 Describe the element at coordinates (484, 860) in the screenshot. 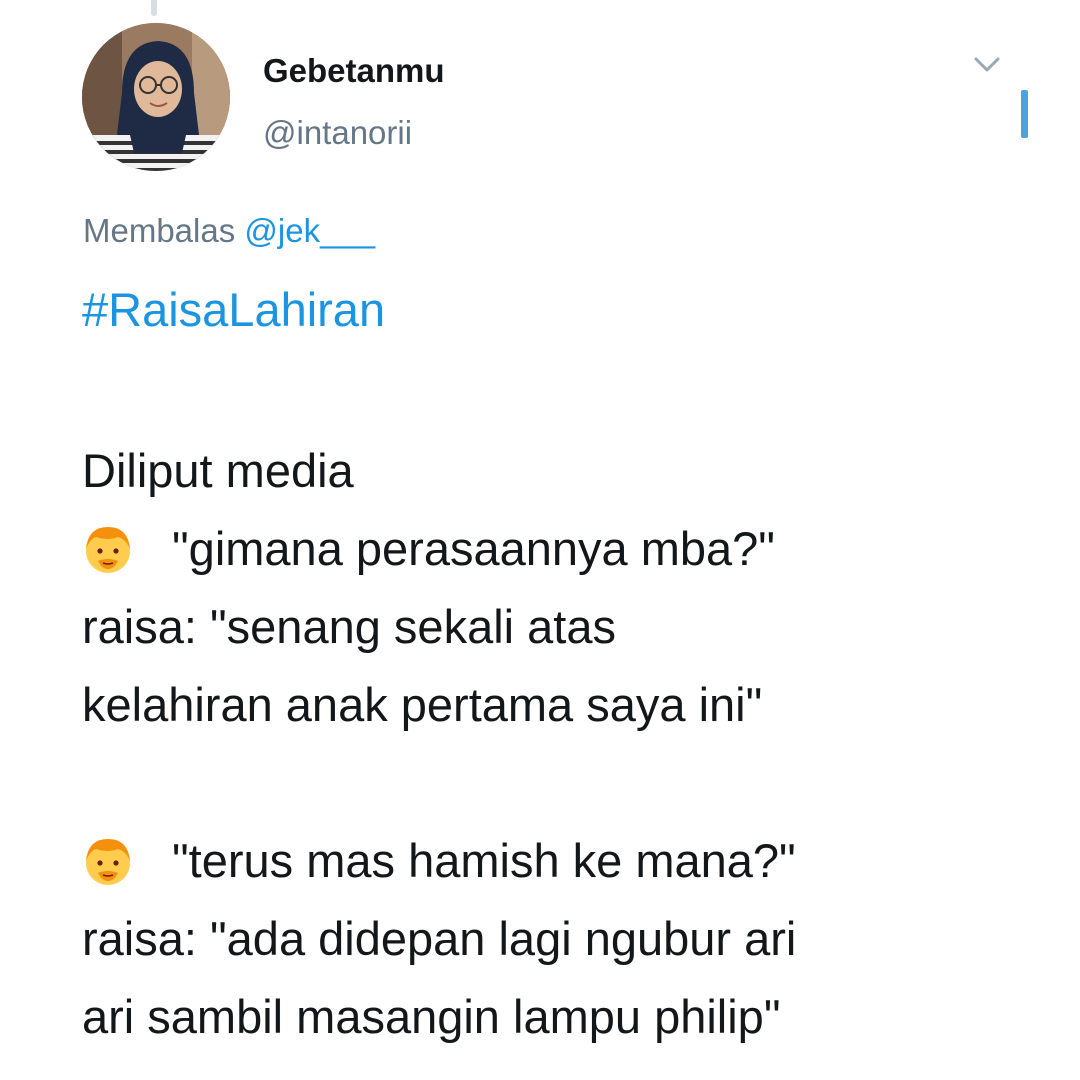

I see `tweet-line-text: "terus mas hamish ke mana?"` at that location.